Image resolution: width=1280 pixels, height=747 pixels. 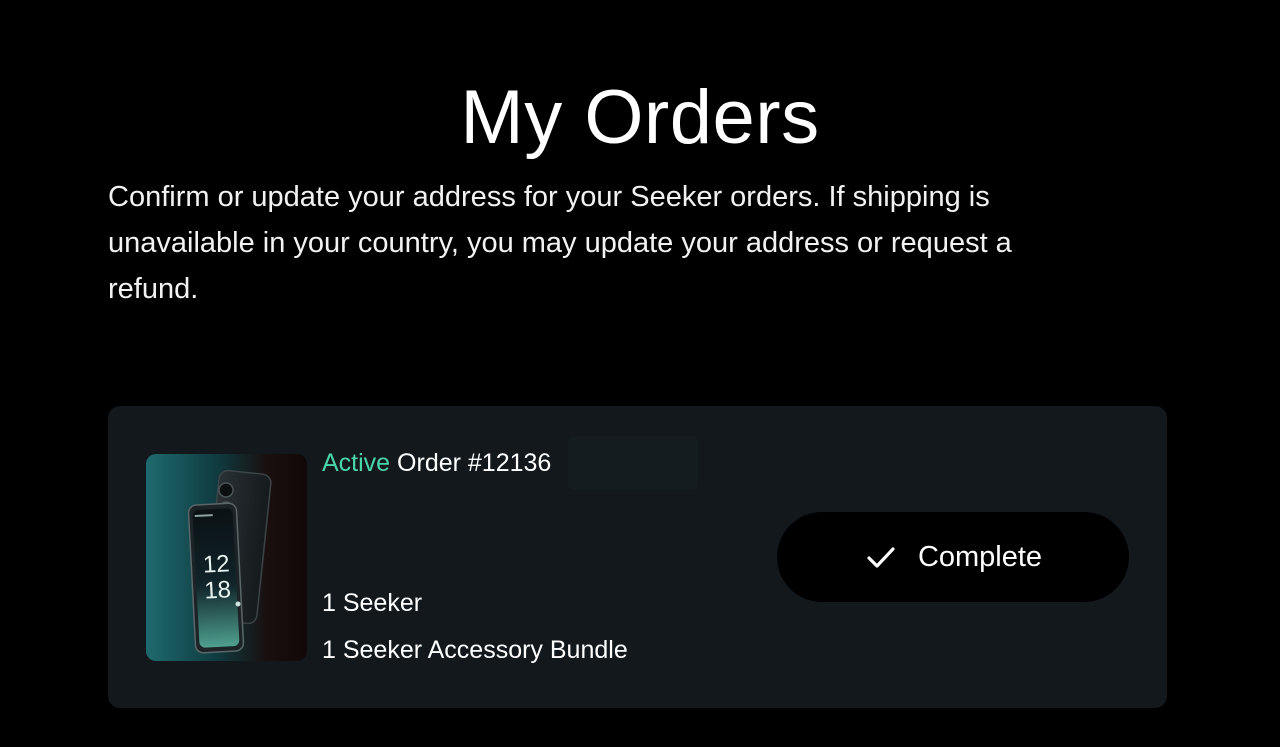 I want to click on order-header: Active Order #12136, so click(x=436, y=463).